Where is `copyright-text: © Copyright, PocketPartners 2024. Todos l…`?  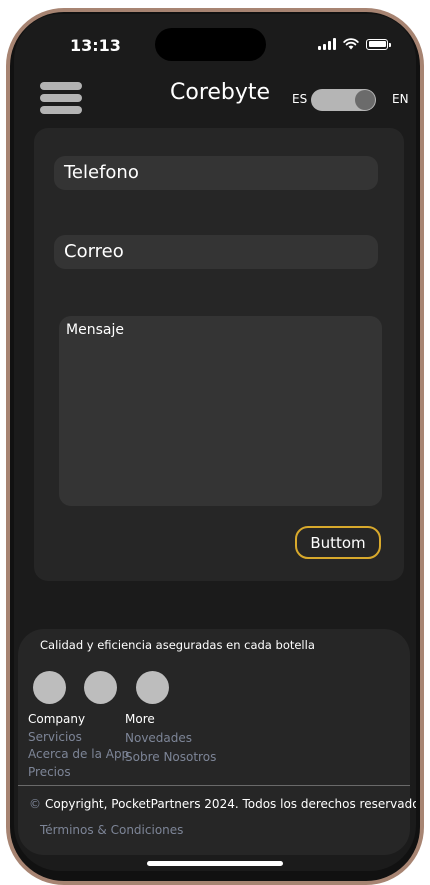
copyright-text: © Copyright, PocketPartners 2024. Todos l… is located at coordinates (222, 804).